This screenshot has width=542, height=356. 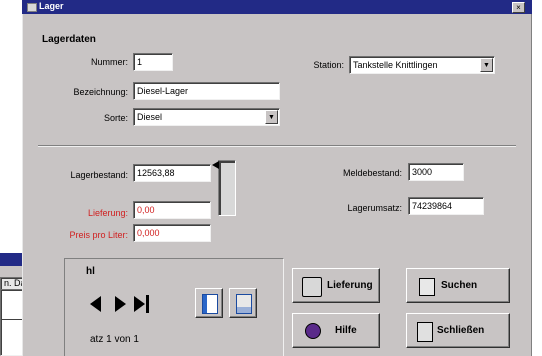 What do you see at coordinates (436, 172) in the screenshot?
I see `meldebestand-field: 3000` at bounding box center [436, 172].